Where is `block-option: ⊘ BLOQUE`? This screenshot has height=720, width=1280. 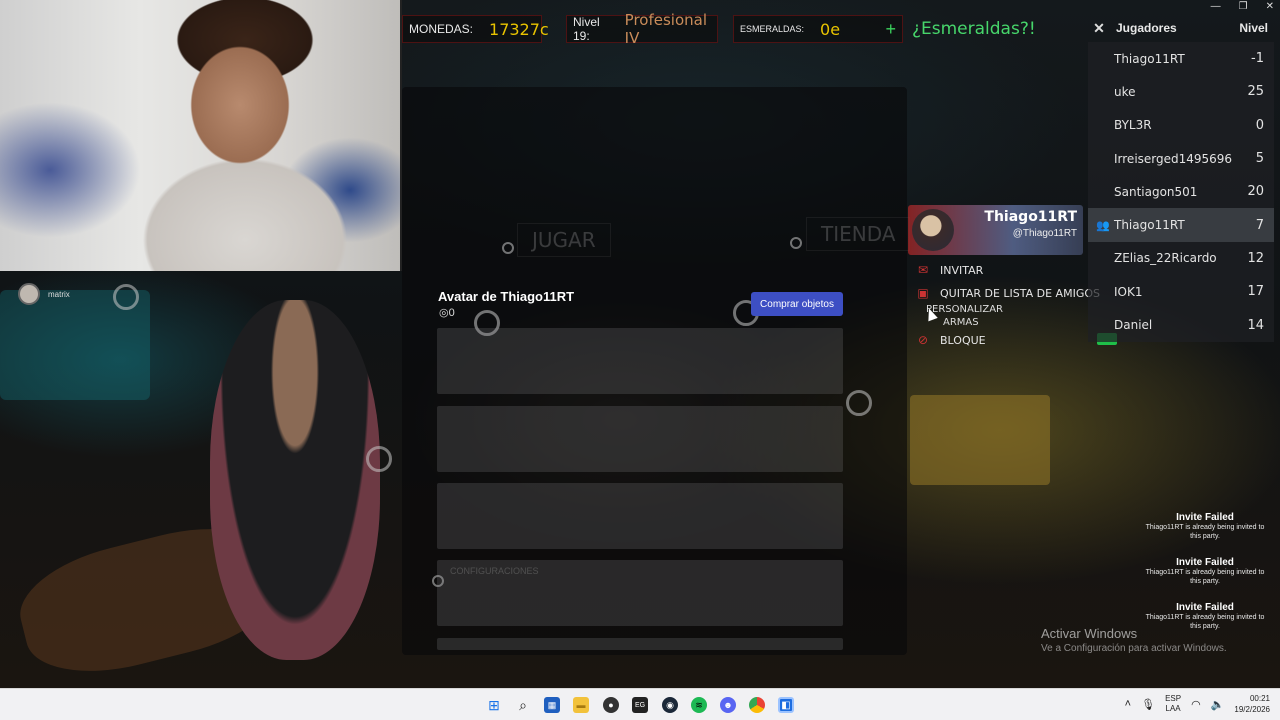
block-option: ⊘ BLOQUE is located at coordinates (949, 340).